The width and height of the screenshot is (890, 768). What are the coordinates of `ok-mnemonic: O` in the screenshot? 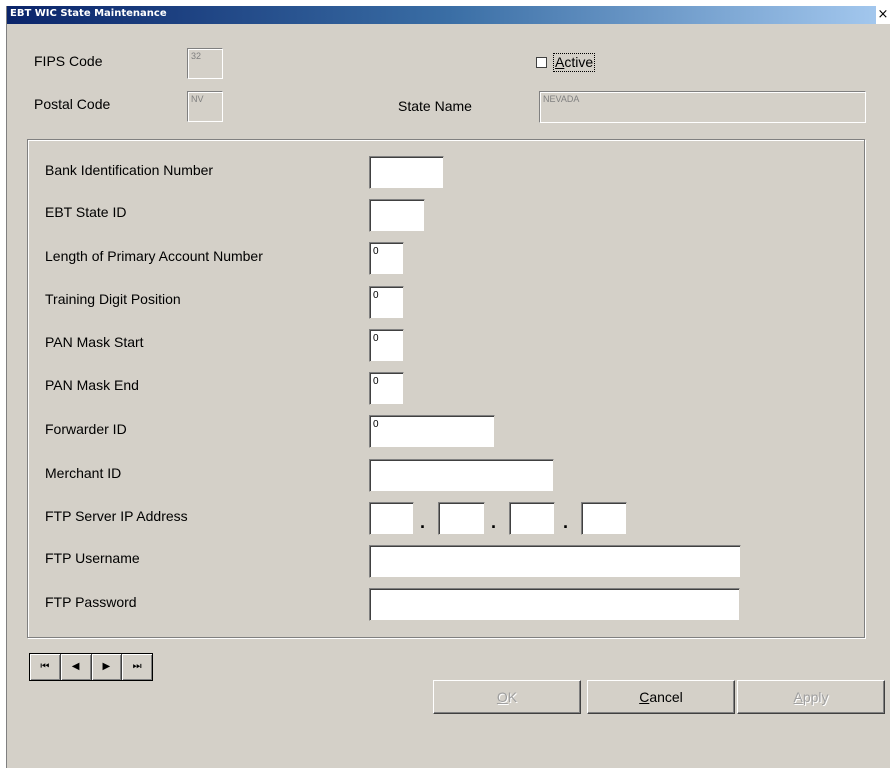 It's located at (502, 697).